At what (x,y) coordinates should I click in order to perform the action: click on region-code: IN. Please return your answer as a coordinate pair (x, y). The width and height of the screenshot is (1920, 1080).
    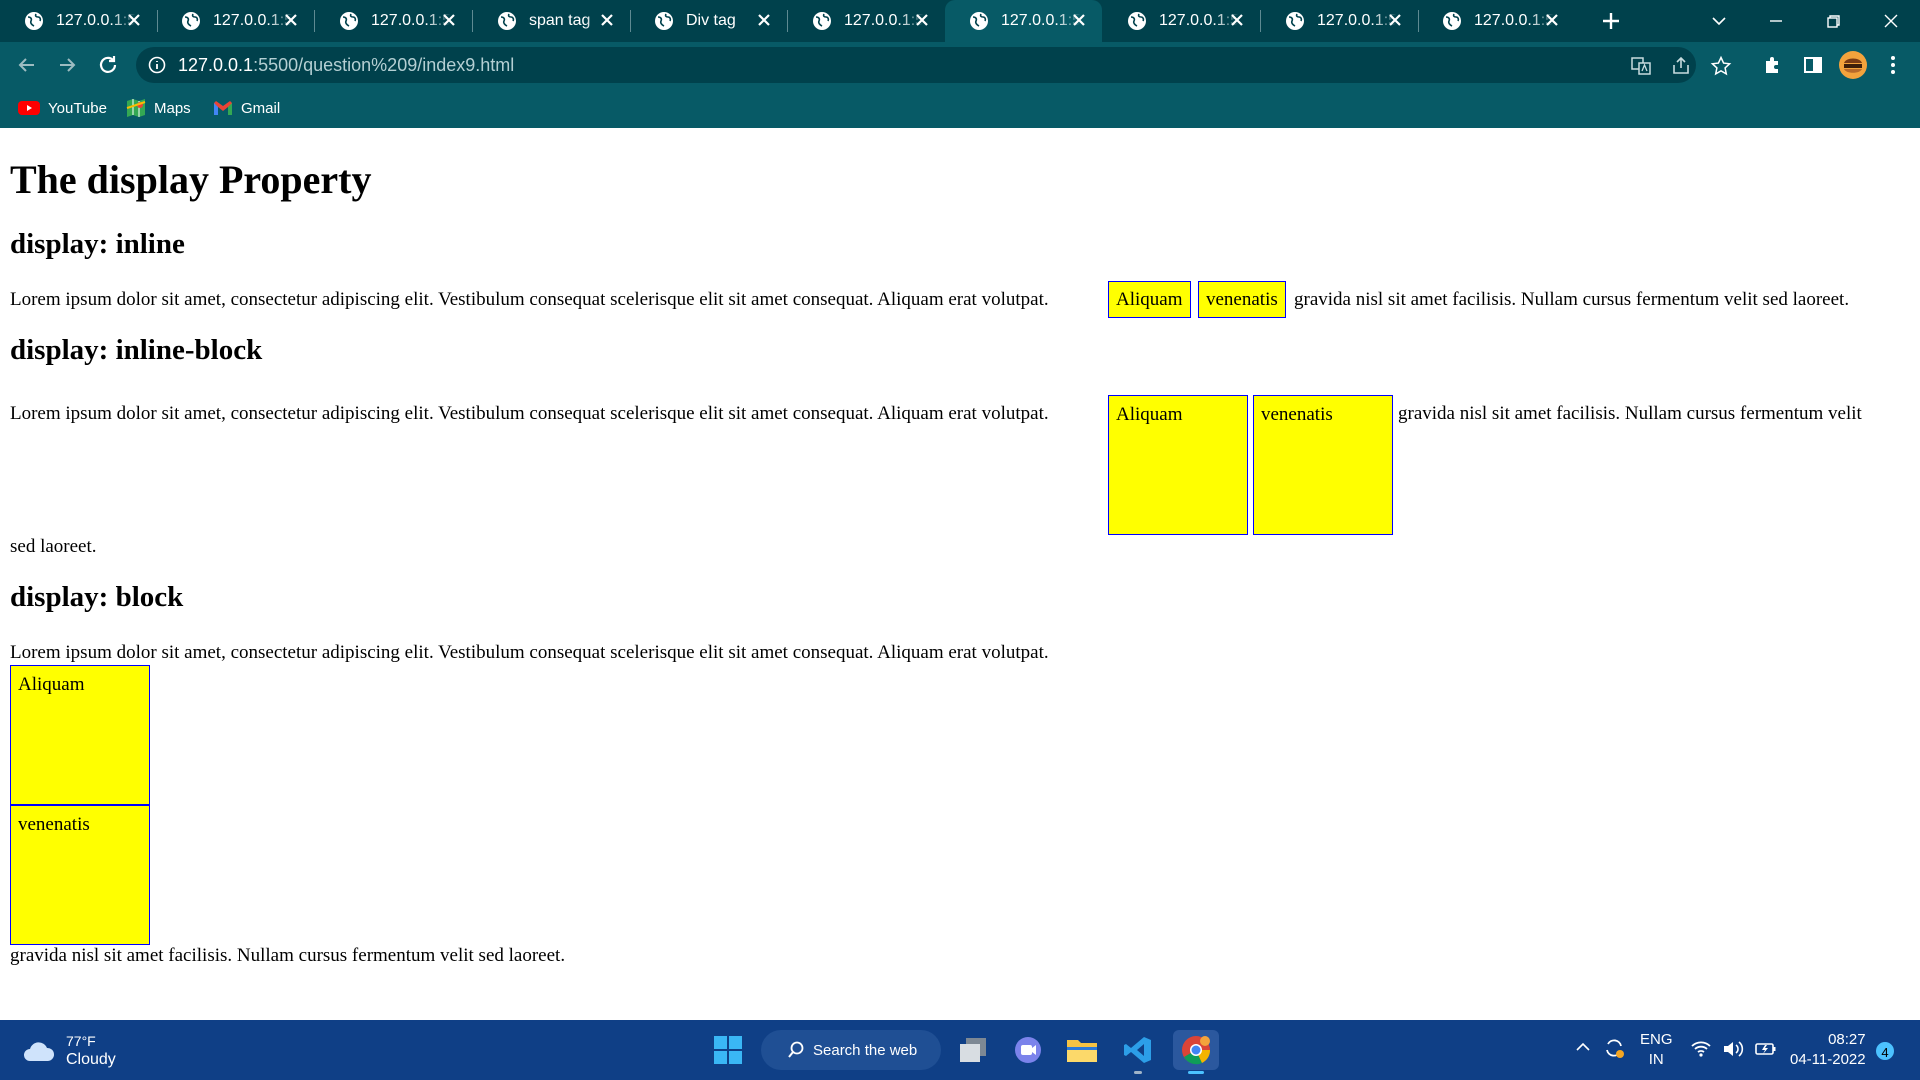
    Looking at the image, I should click on (1656, 1059).